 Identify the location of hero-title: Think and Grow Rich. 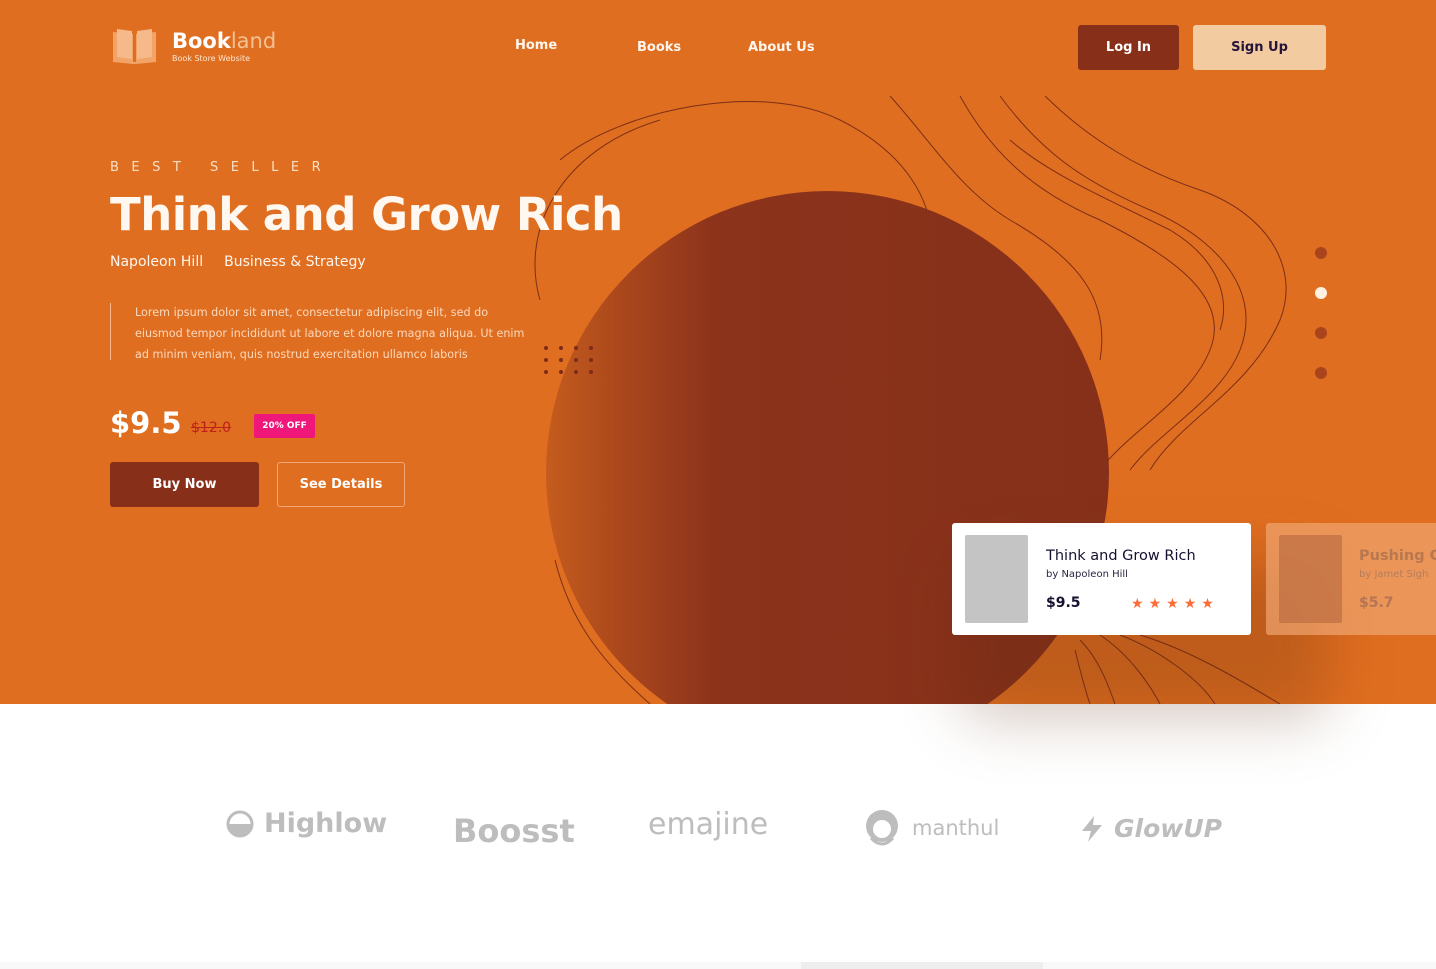
(366, 214).